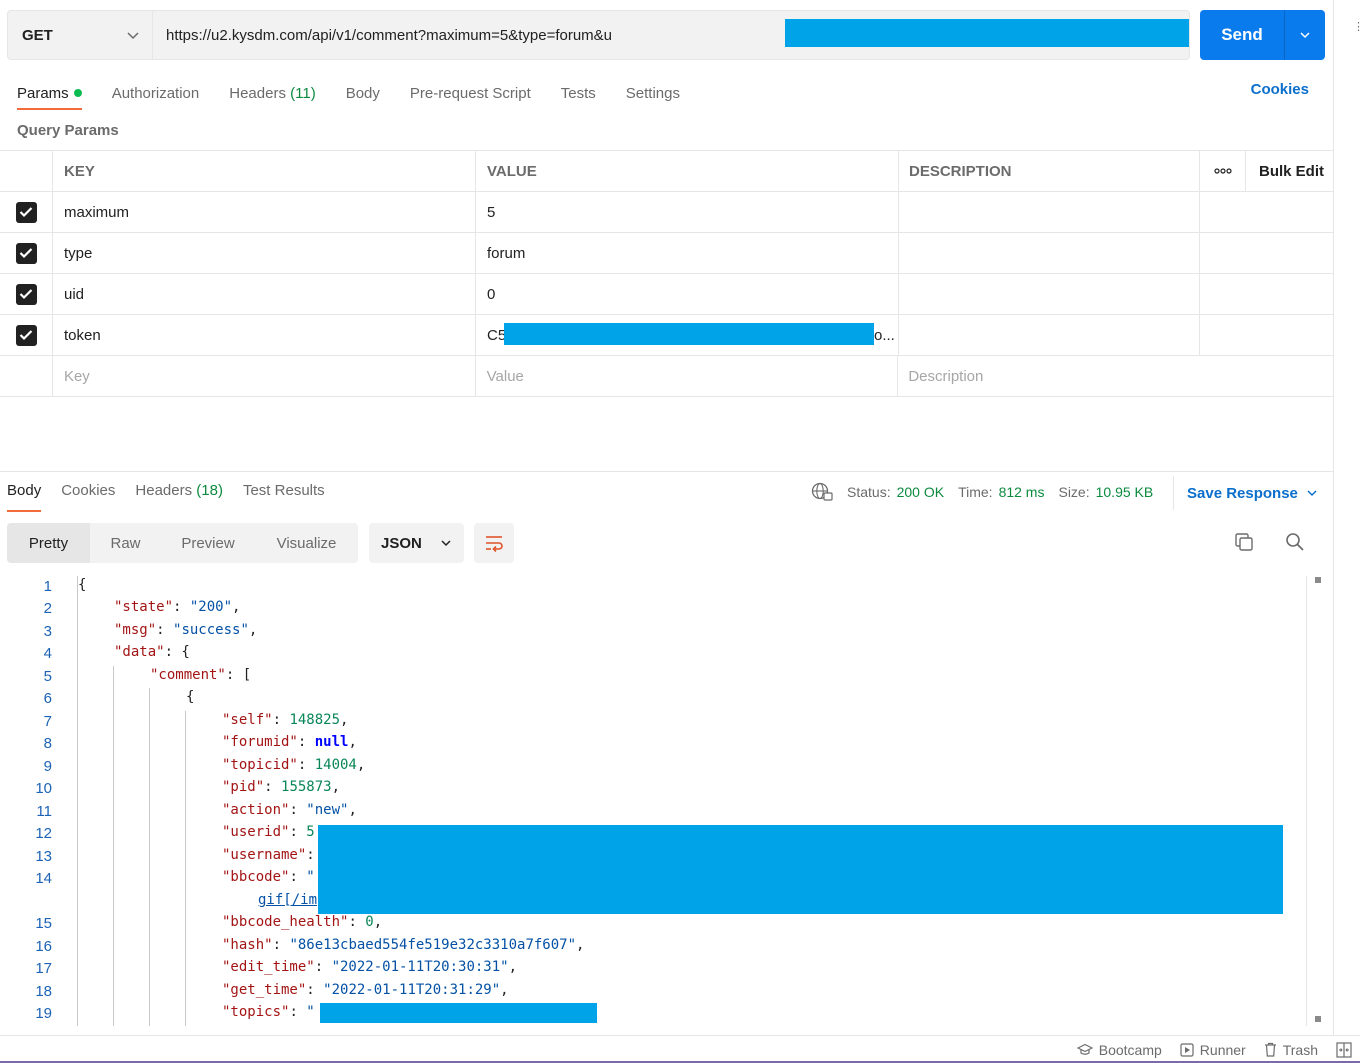 This screenshot has height=1063, width=1360. I want to click on tab-test-results: Test Results, so click(284, 494).